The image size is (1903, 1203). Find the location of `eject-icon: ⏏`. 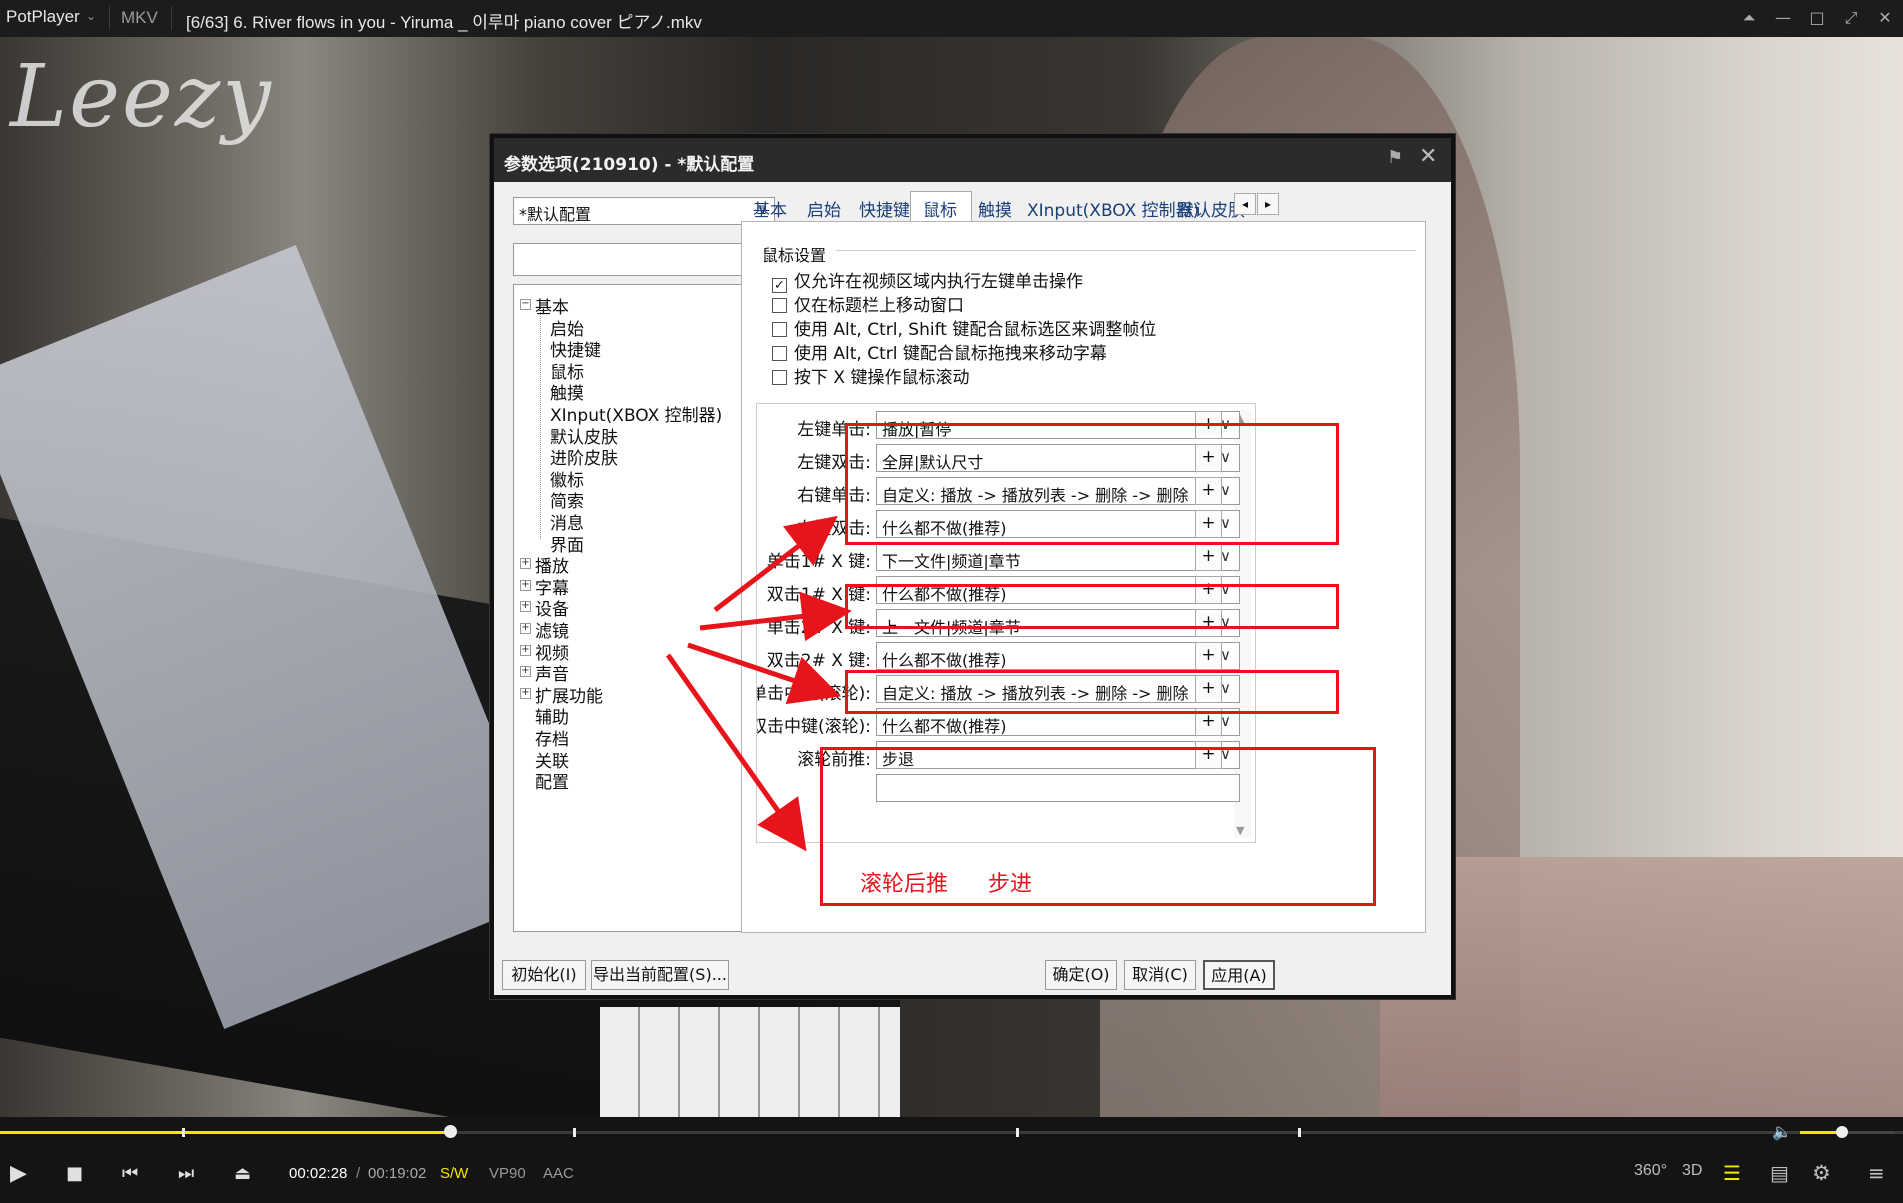

eject-icon: ⏏ is located at coordinates (242, 1173).